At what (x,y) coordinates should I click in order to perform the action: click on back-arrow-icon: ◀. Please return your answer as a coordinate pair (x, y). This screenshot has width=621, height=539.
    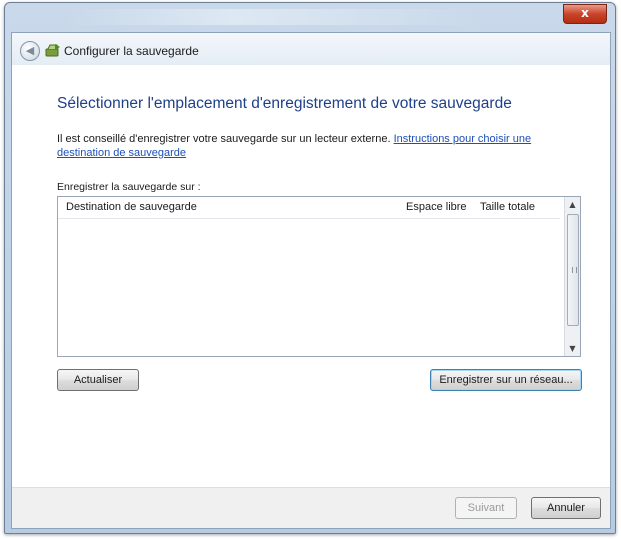
    Looking at the image, I should click on (30, 50).